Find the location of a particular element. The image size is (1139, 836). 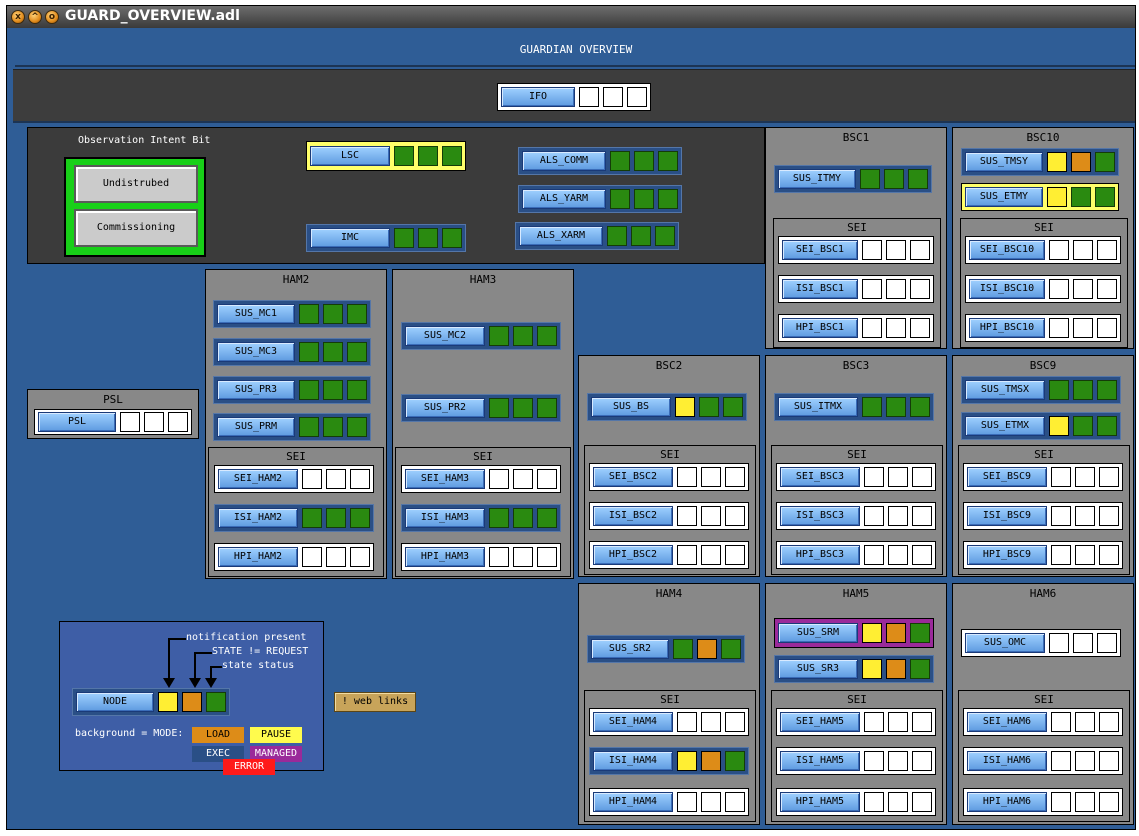

web-links-button: ! web links is located at coordinates (375, 702).